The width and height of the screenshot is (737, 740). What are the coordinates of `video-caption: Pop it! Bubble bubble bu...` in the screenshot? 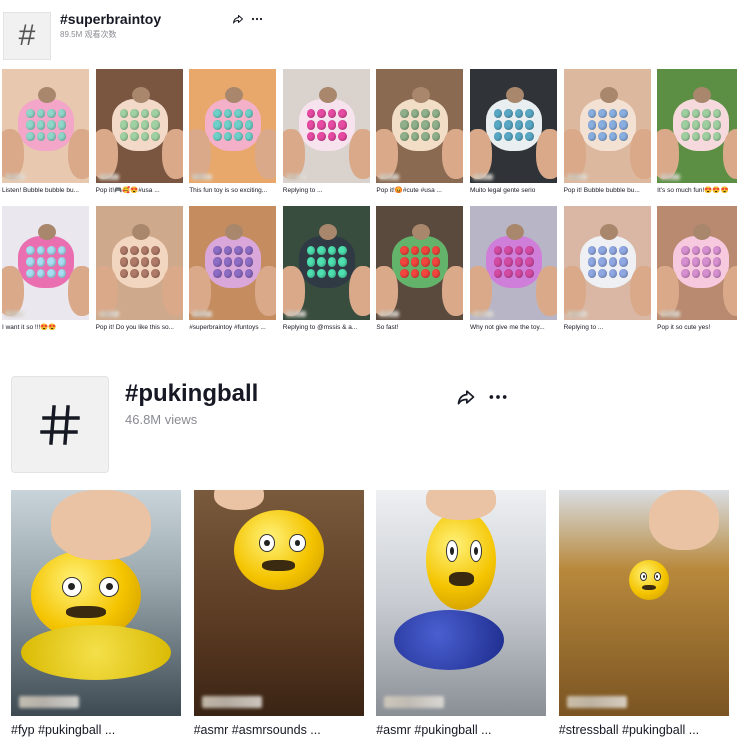 It's located at (607, 190).